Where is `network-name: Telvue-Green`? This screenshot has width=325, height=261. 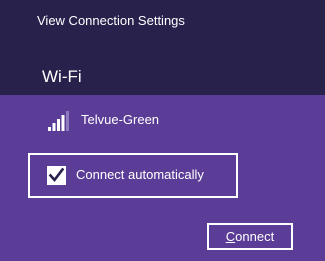 network-name: Telvue-Green is located at coordinates (120, 119).